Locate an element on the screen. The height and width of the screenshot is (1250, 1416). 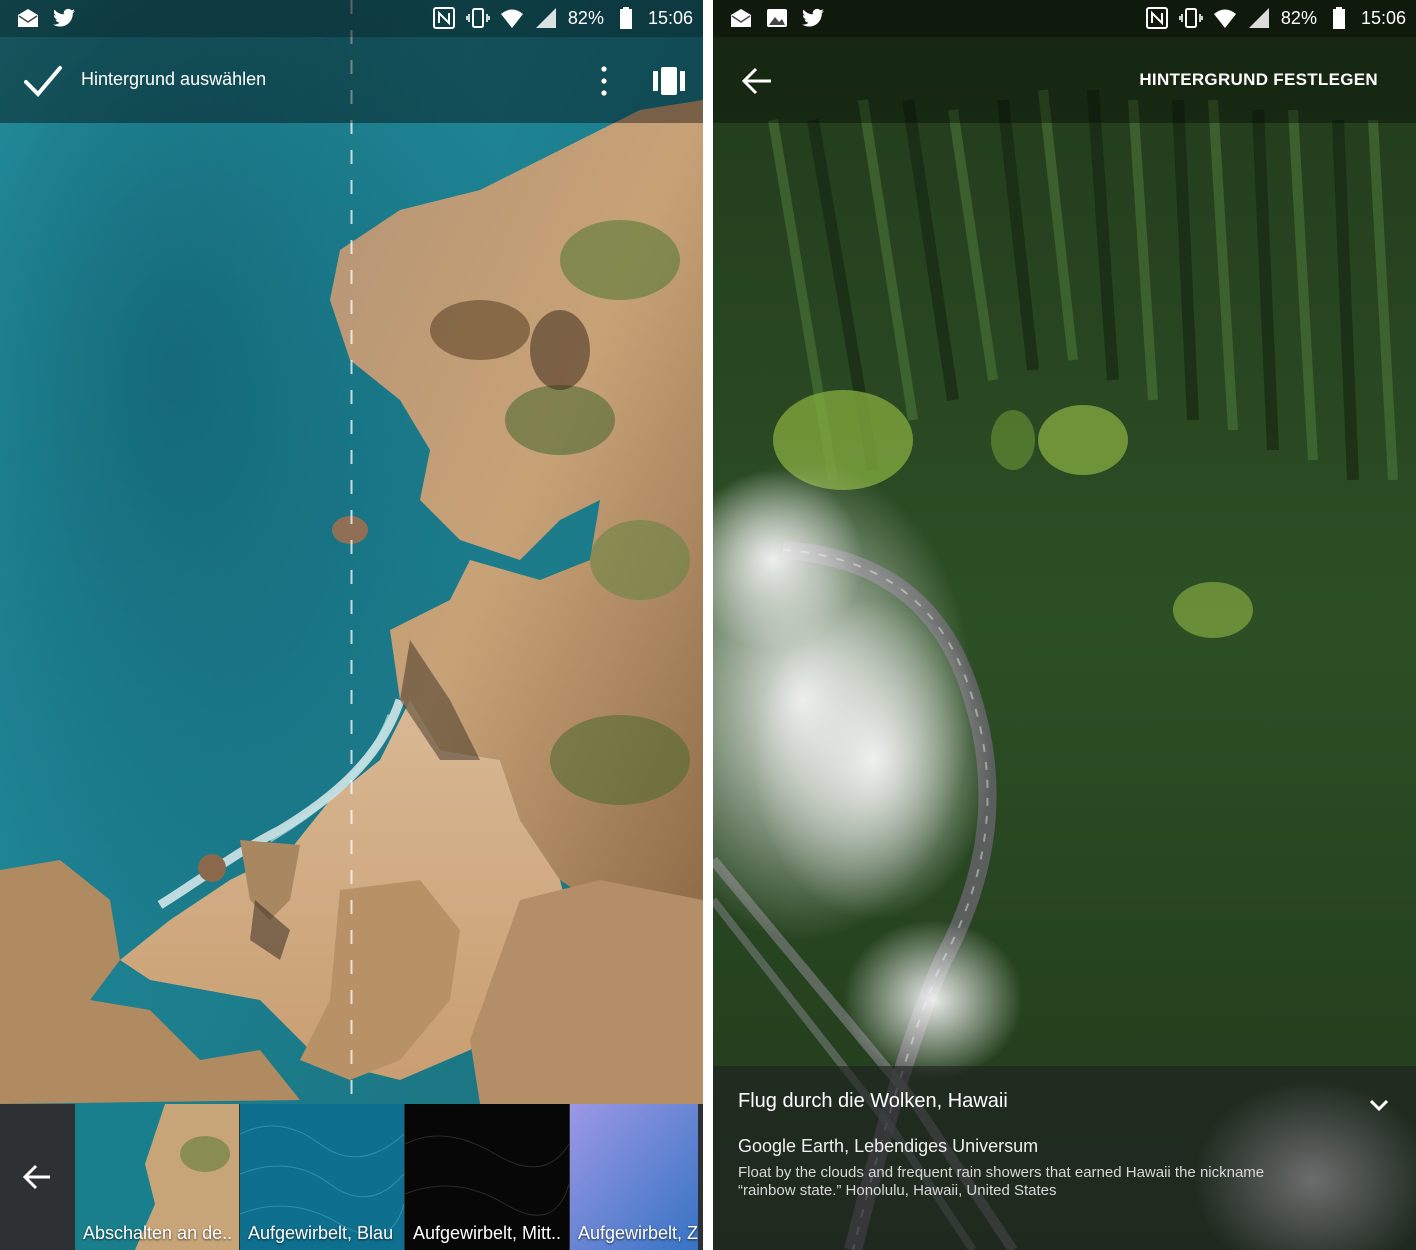
scroll-preview-icon is located at coordinates (669, 81).